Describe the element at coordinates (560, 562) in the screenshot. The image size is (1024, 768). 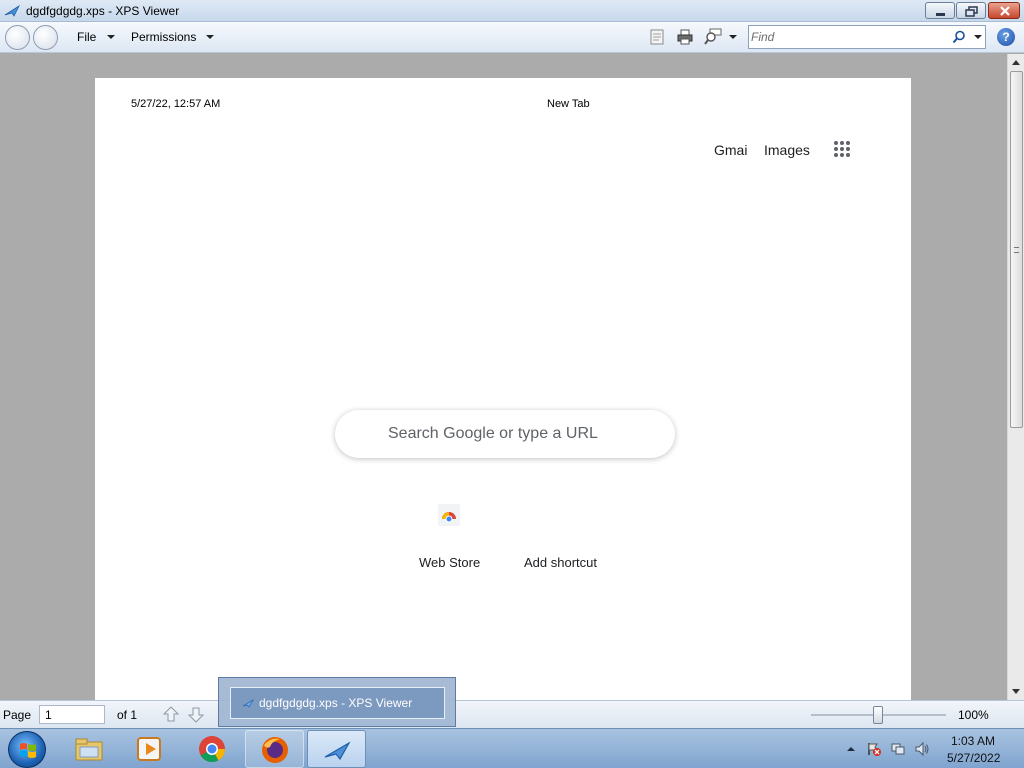
I see `add-shortcut-label: Add shortcut` at that location.